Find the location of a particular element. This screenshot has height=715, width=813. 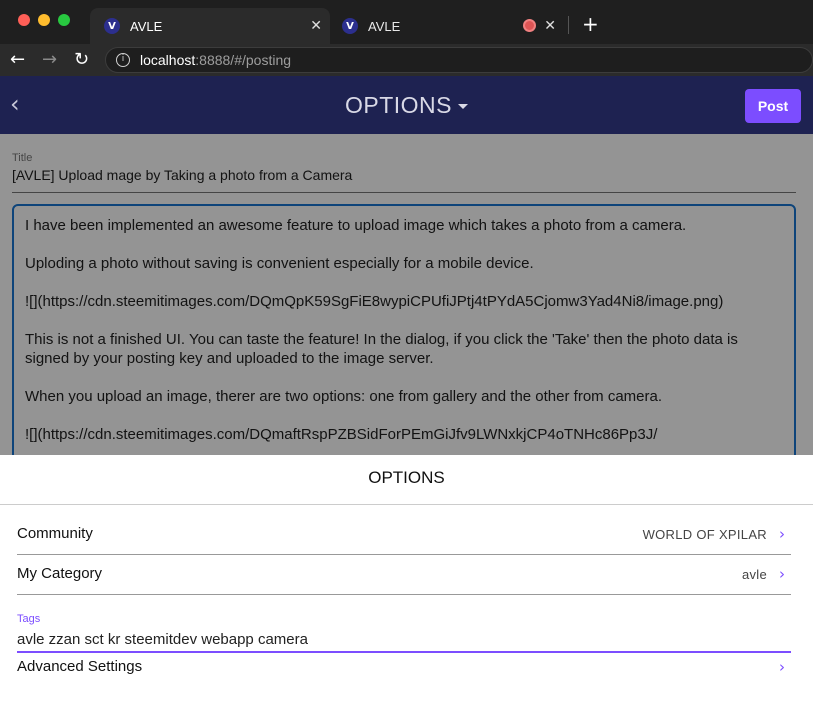

new-tab-button: + is located at coordinates (590, 24).